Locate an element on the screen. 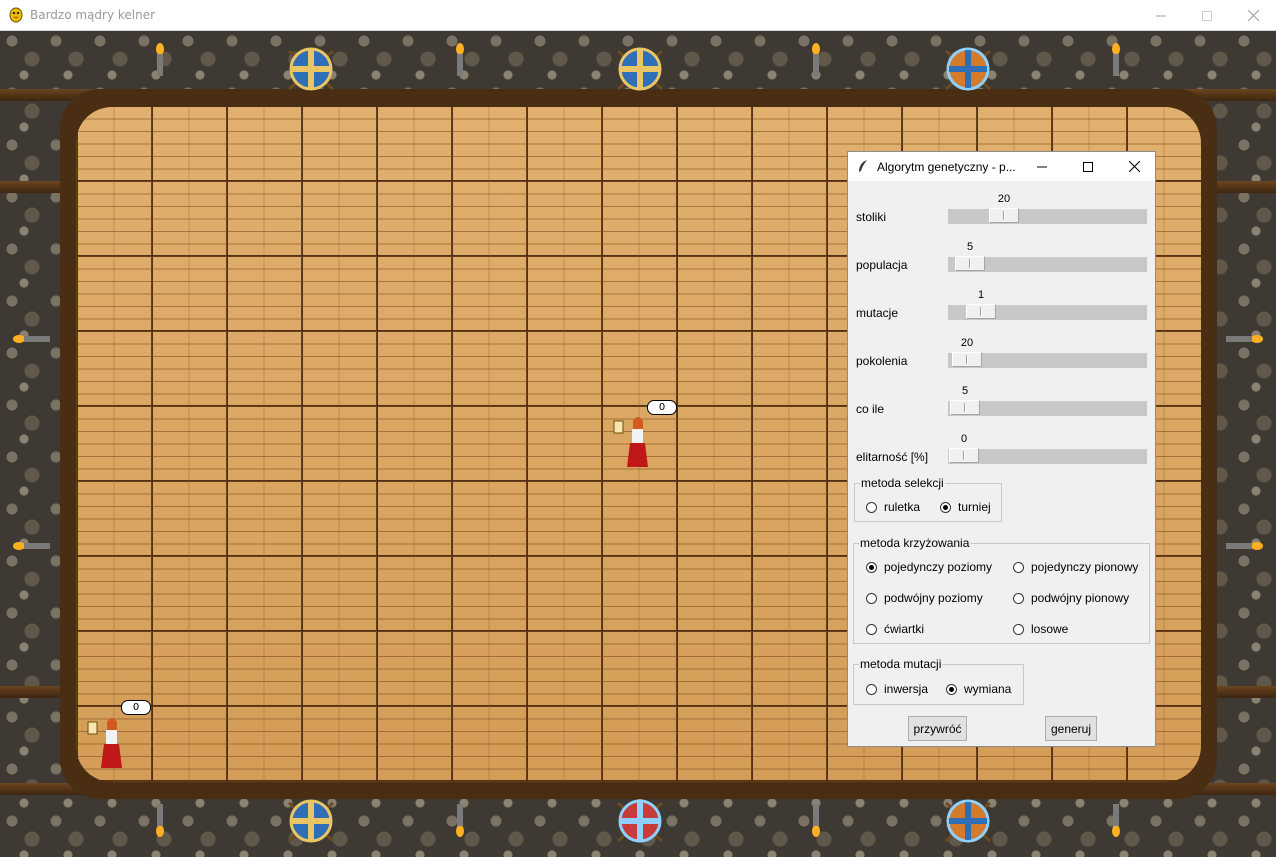 The height and width of the screenshot is (857, 1276). dialog-minimize-button is located at coordinates (1042, 166).